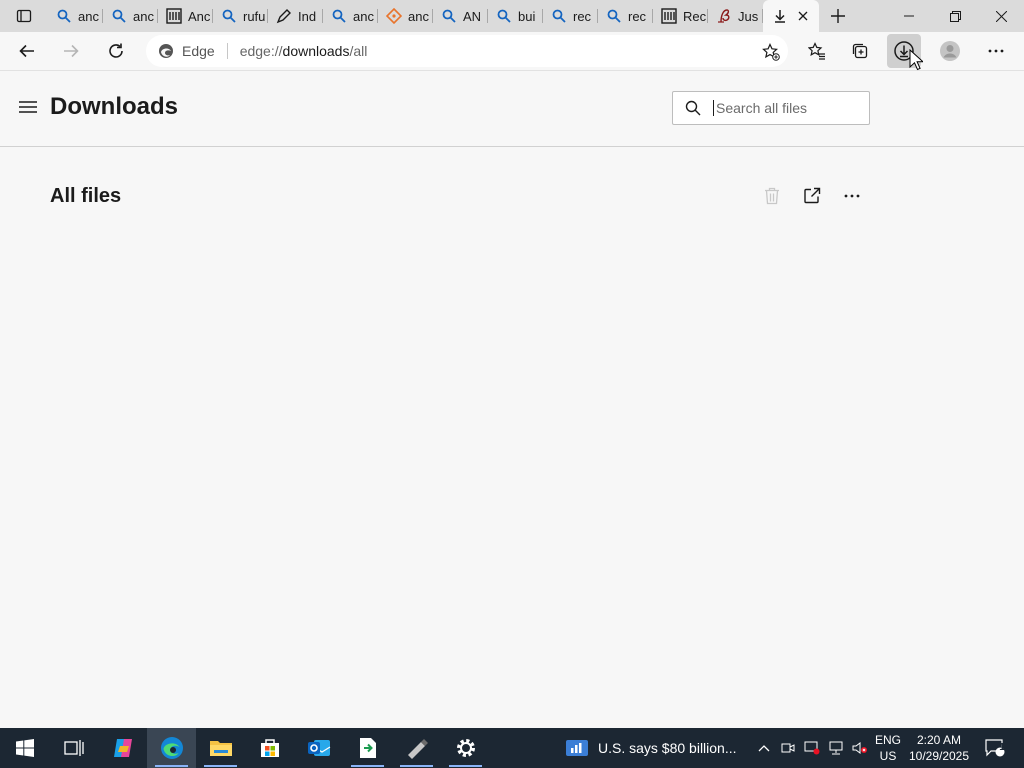  I want to click on taskbar-store, so click(269, 748).